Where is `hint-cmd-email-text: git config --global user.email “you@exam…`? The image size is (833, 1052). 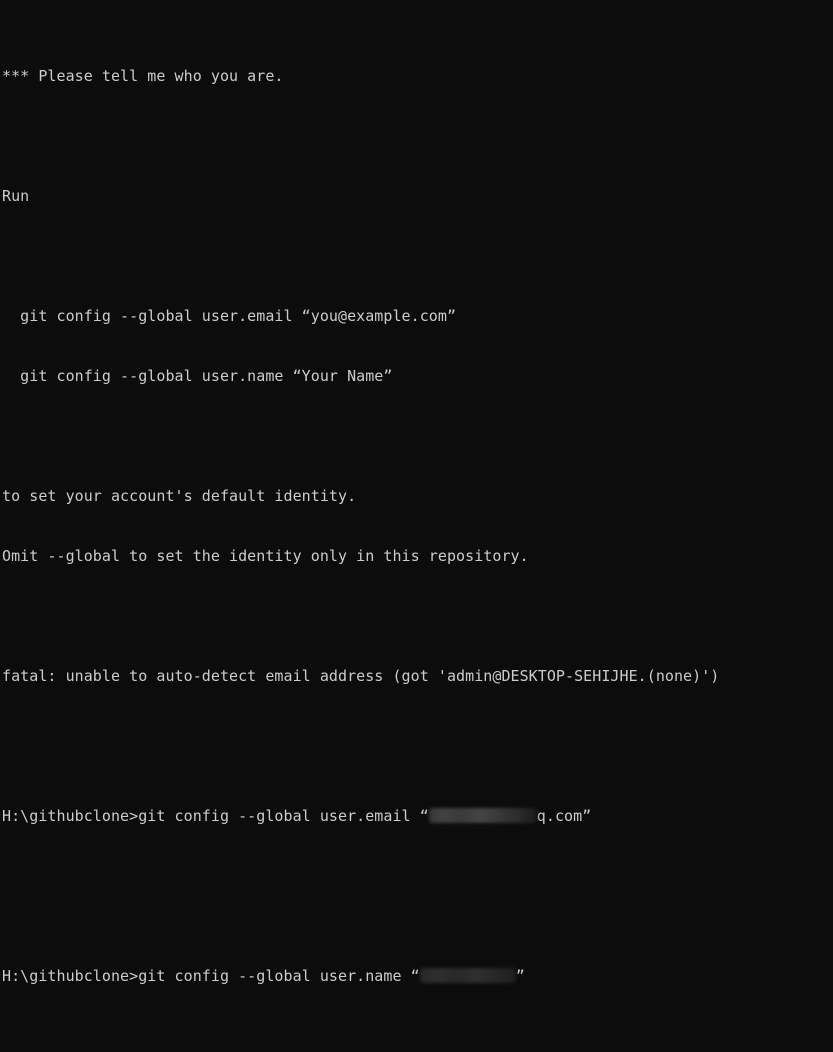
hint-cmd-email-text: git config --global user.email “you@exam… is located at coordinates (229, 316).